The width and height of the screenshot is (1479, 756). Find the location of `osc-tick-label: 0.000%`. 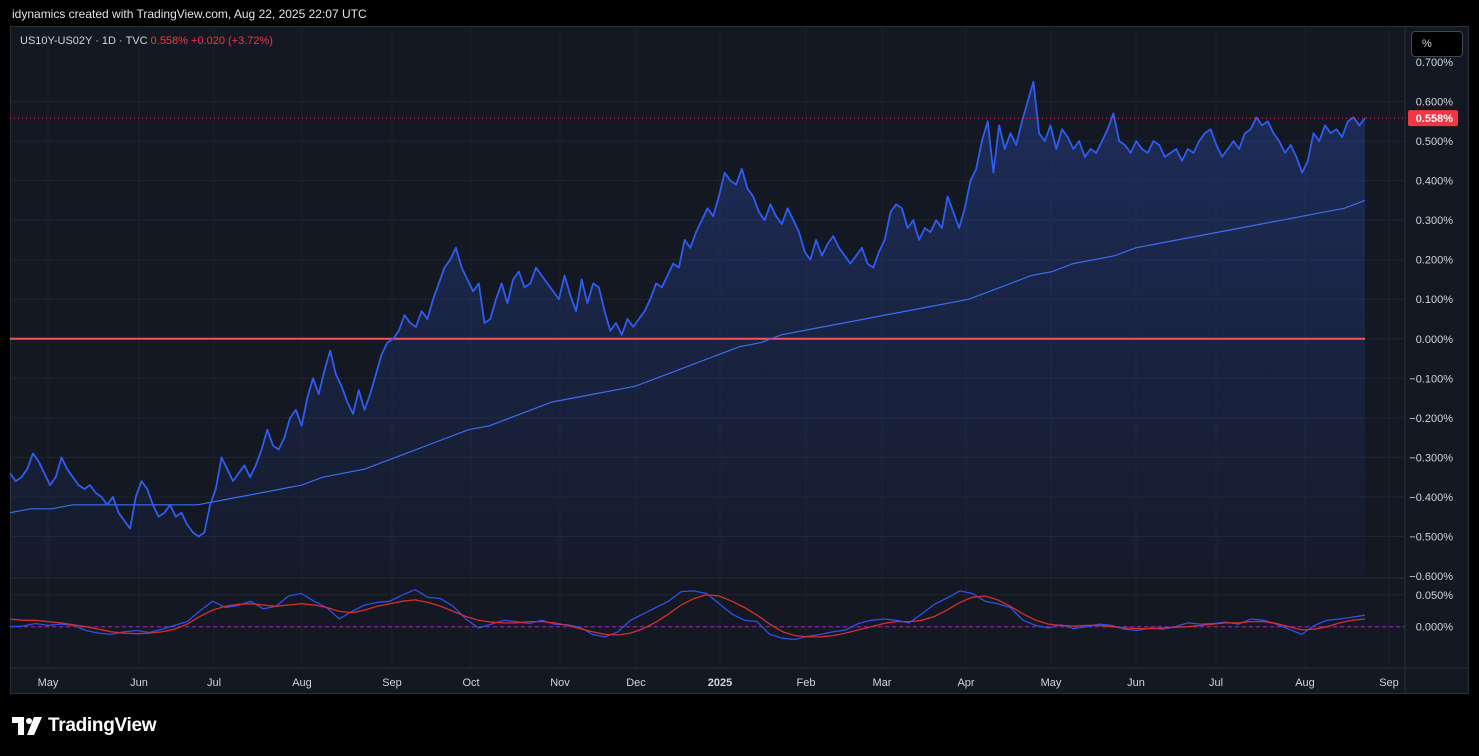

osc-tick-label: 0.000% is located at coordinates (1435, 628).